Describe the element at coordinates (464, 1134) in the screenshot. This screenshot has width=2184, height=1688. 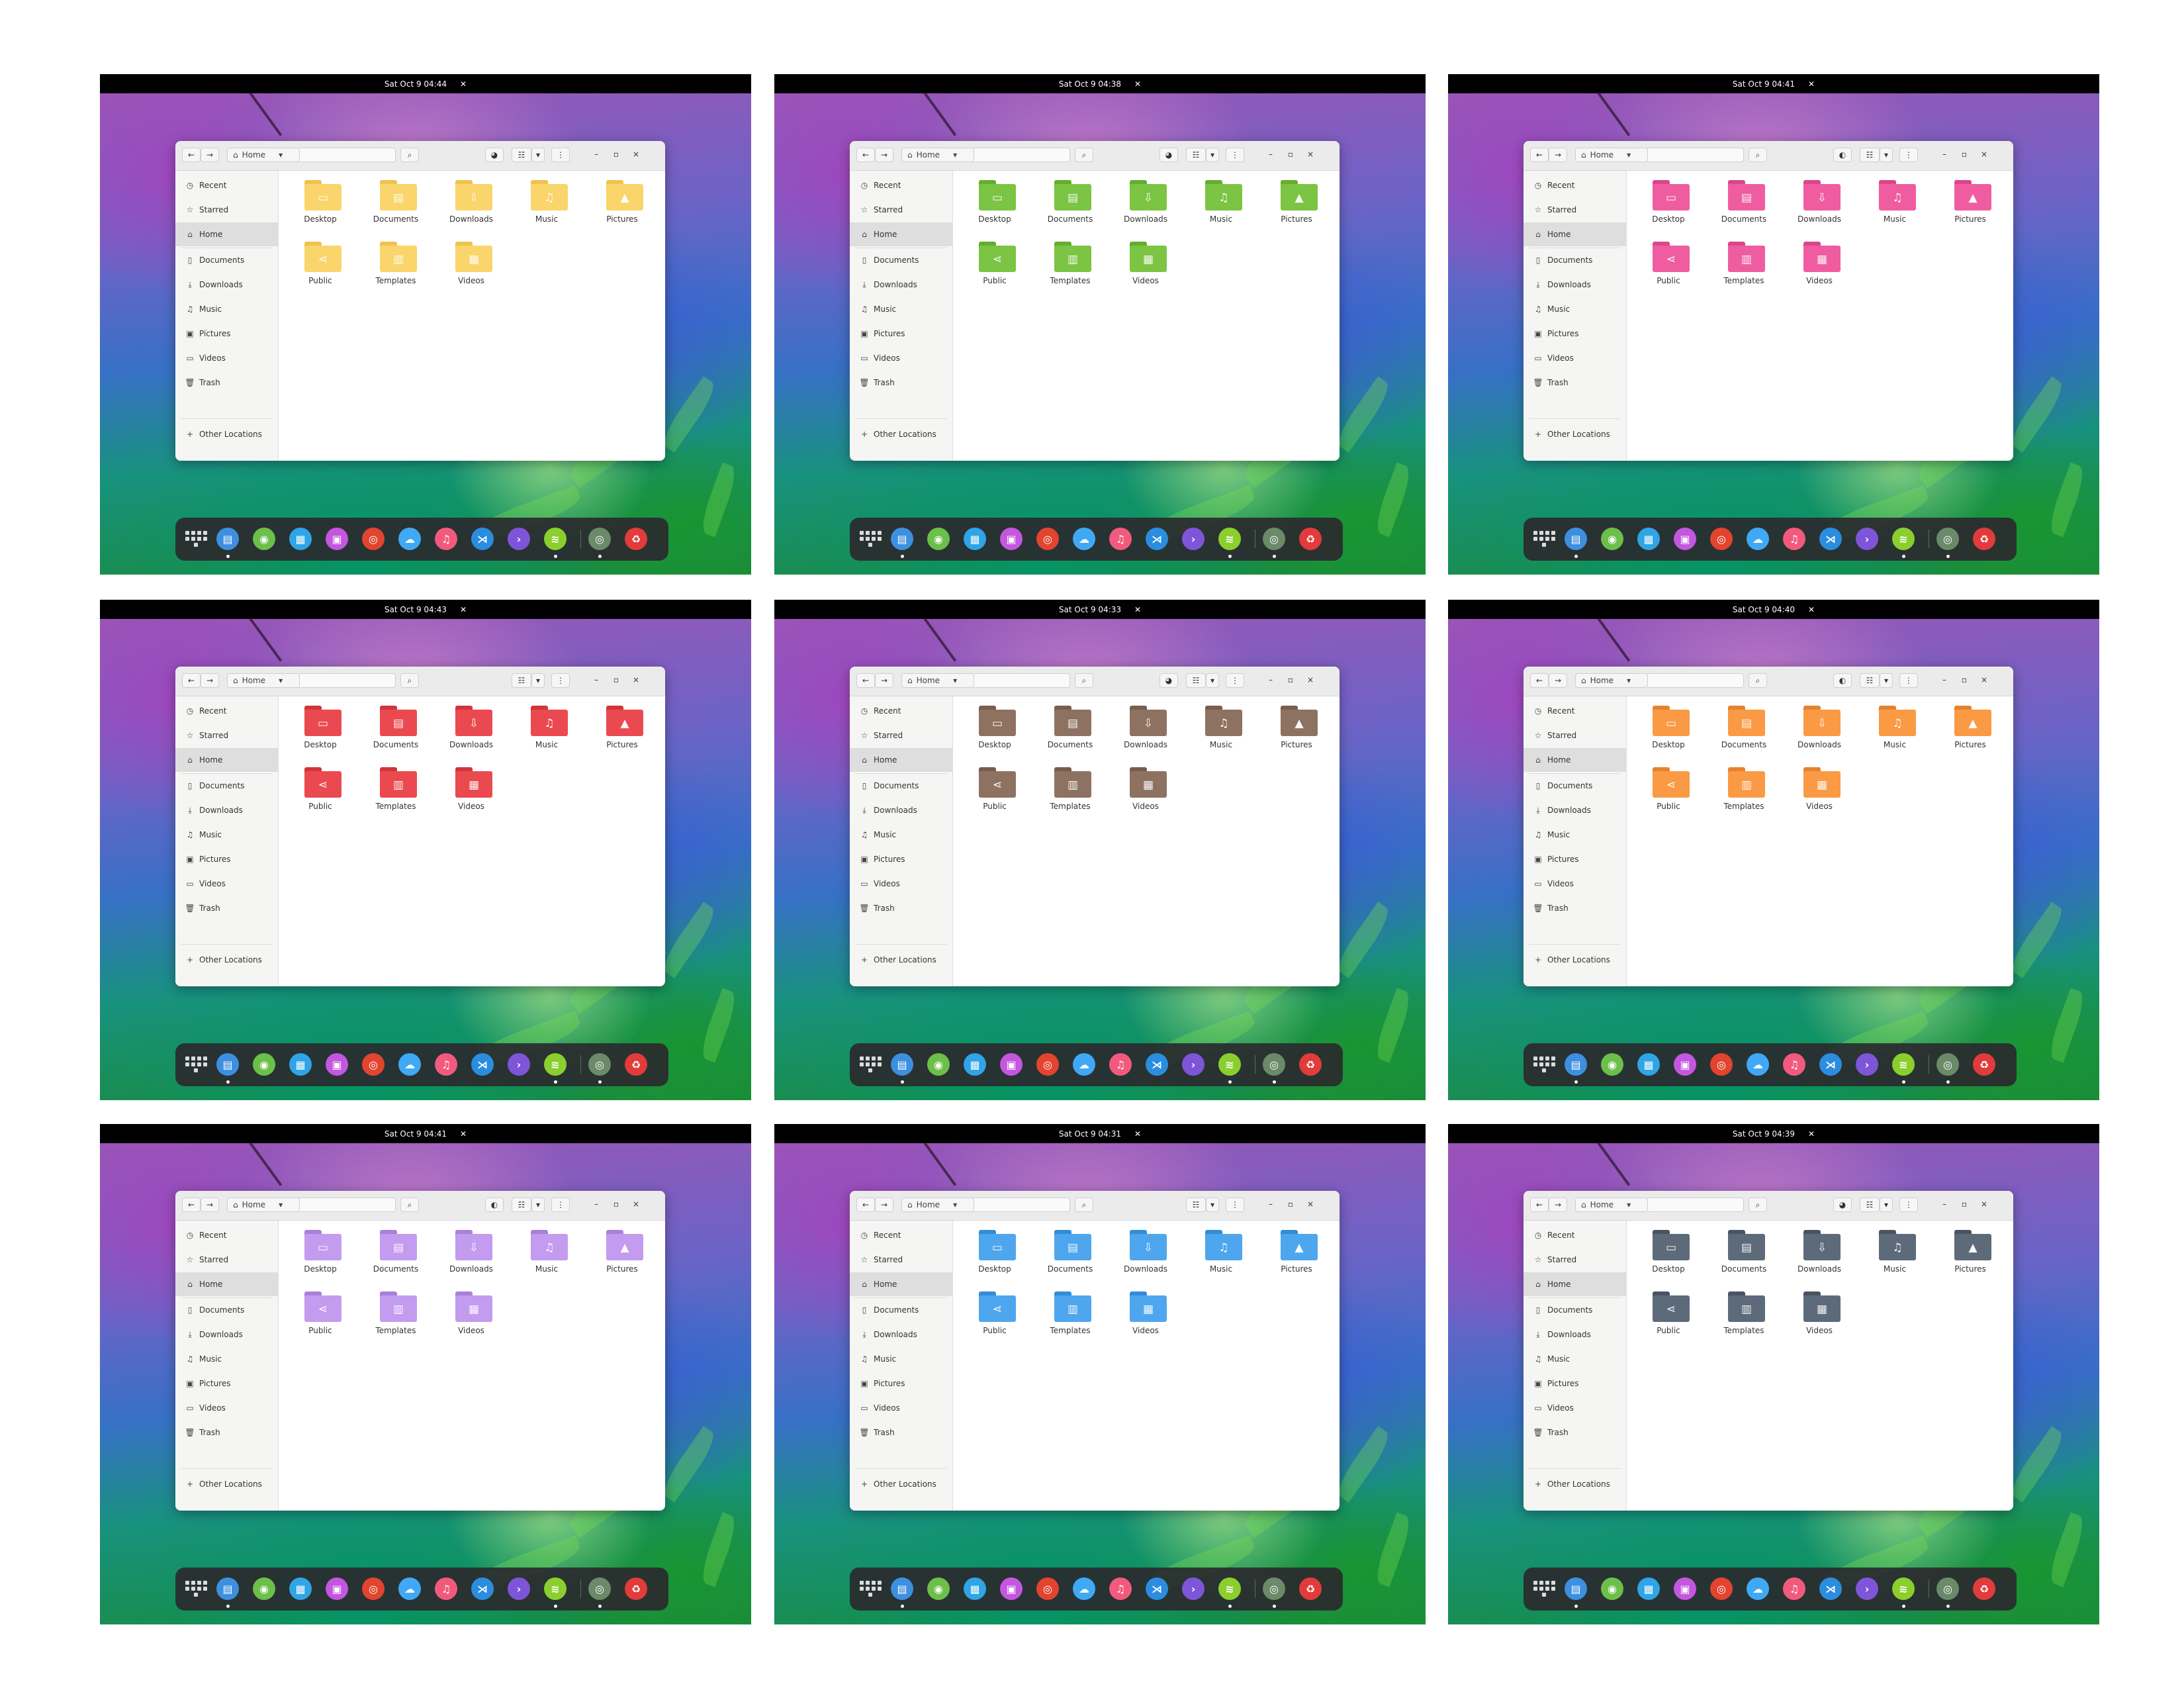
I see `notifications-off-icon: ✕` at that location.